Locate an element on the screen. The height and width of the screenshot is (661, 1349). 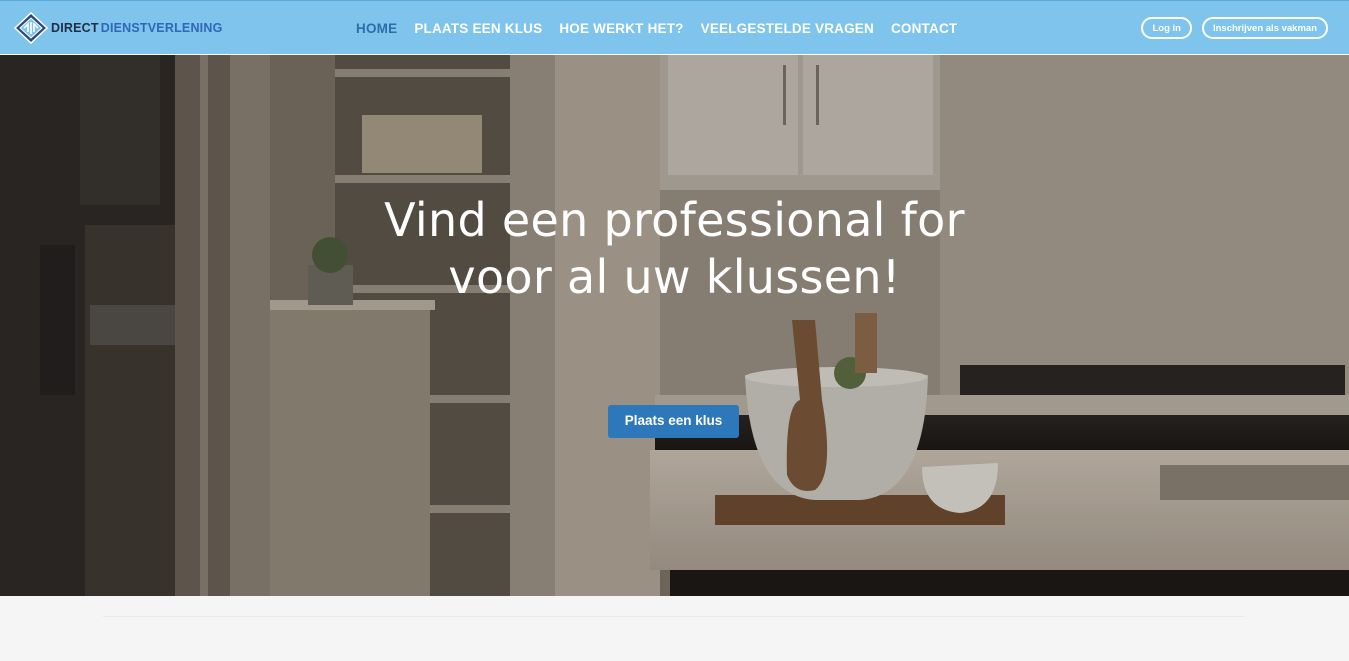
nav-hoe-werkt-het: HOE WERKT HET? is located at coordinates (621, 28).